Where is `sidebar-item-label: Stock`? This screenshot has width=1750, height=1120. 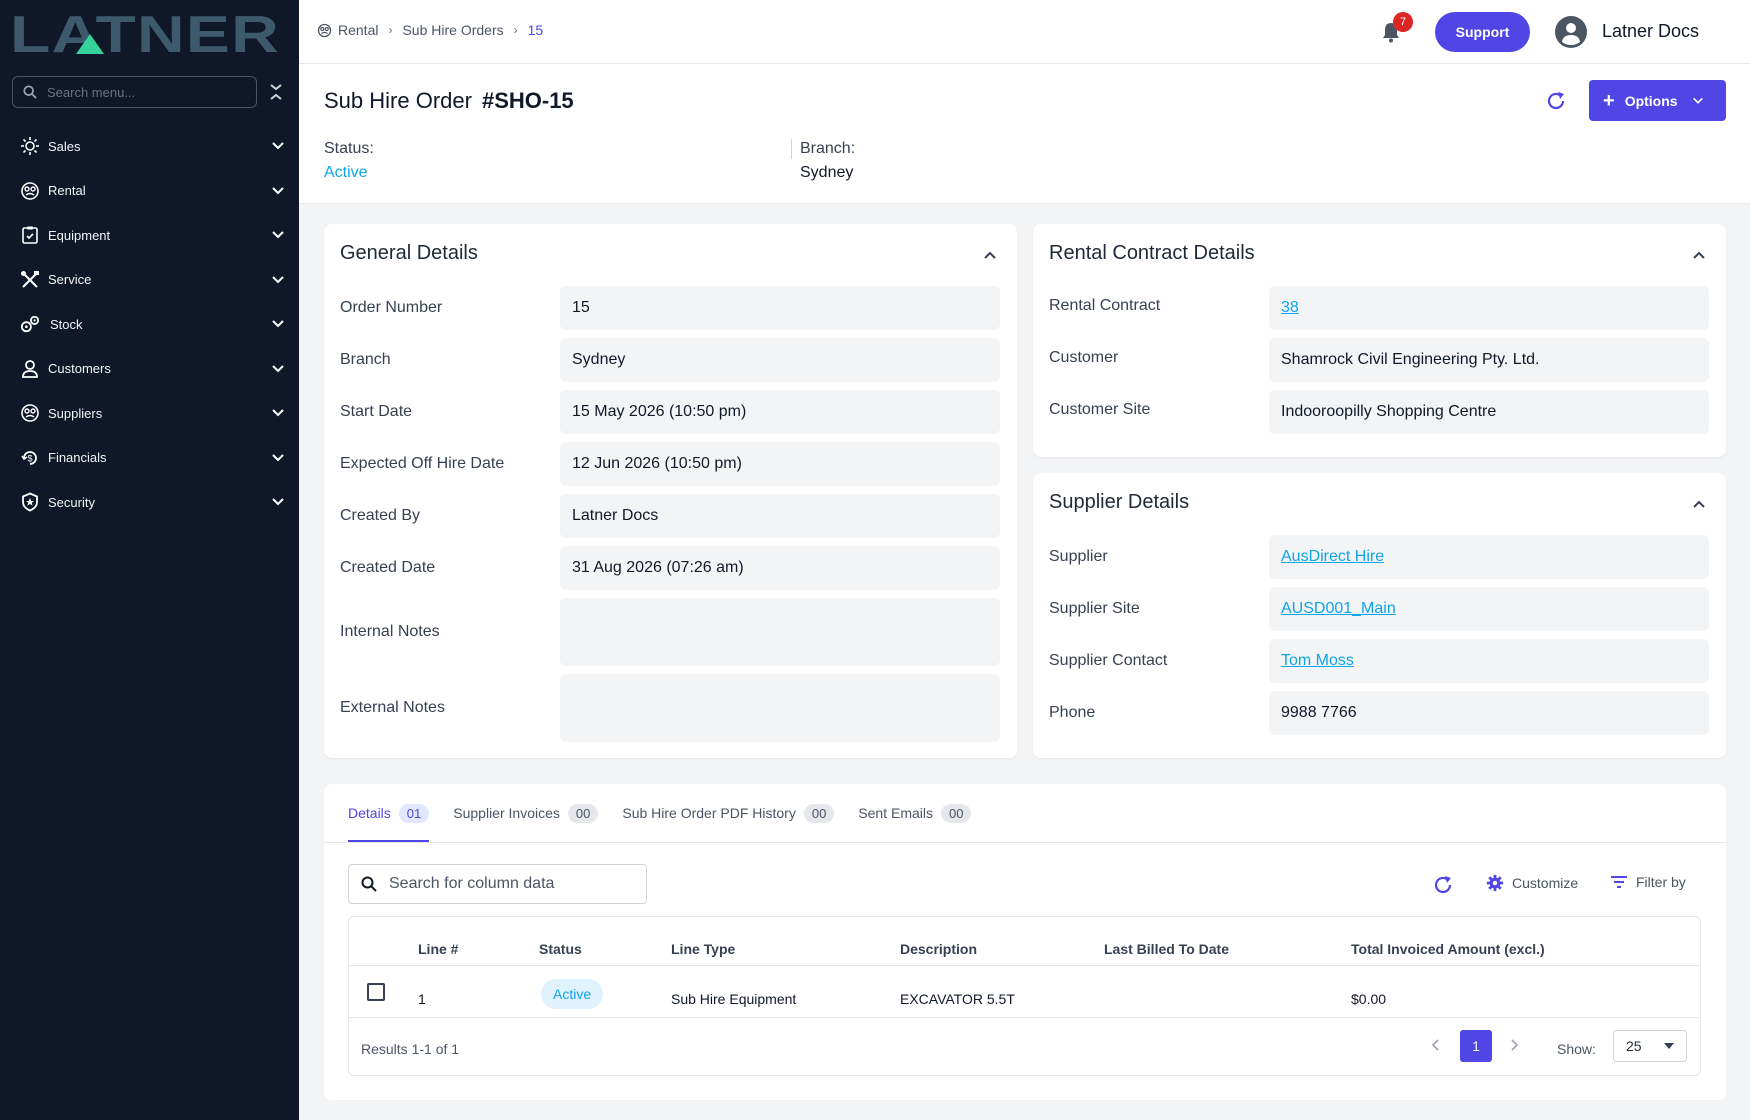 sidebar-item-label: Stock is located at coordinates (66, 324).